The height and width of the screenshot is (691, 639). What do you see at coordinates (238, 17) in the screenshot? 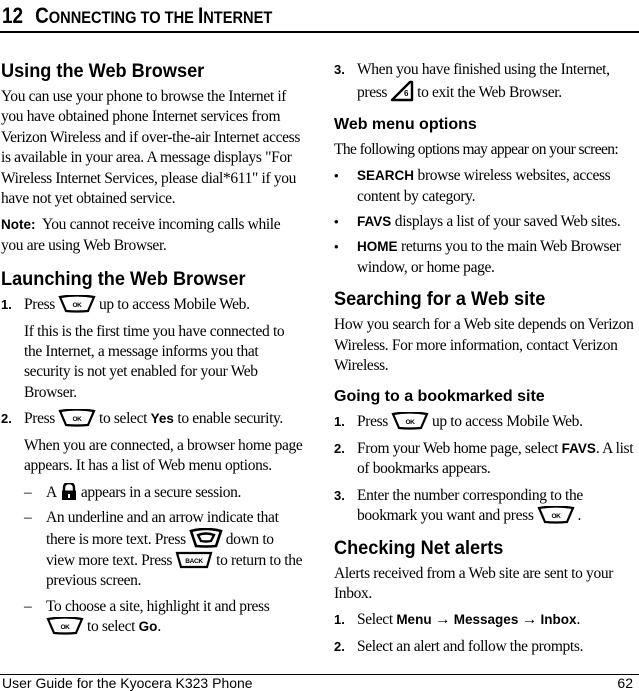
I see `title-smallcaps: NTERNET` at bounding box center [238, 17].